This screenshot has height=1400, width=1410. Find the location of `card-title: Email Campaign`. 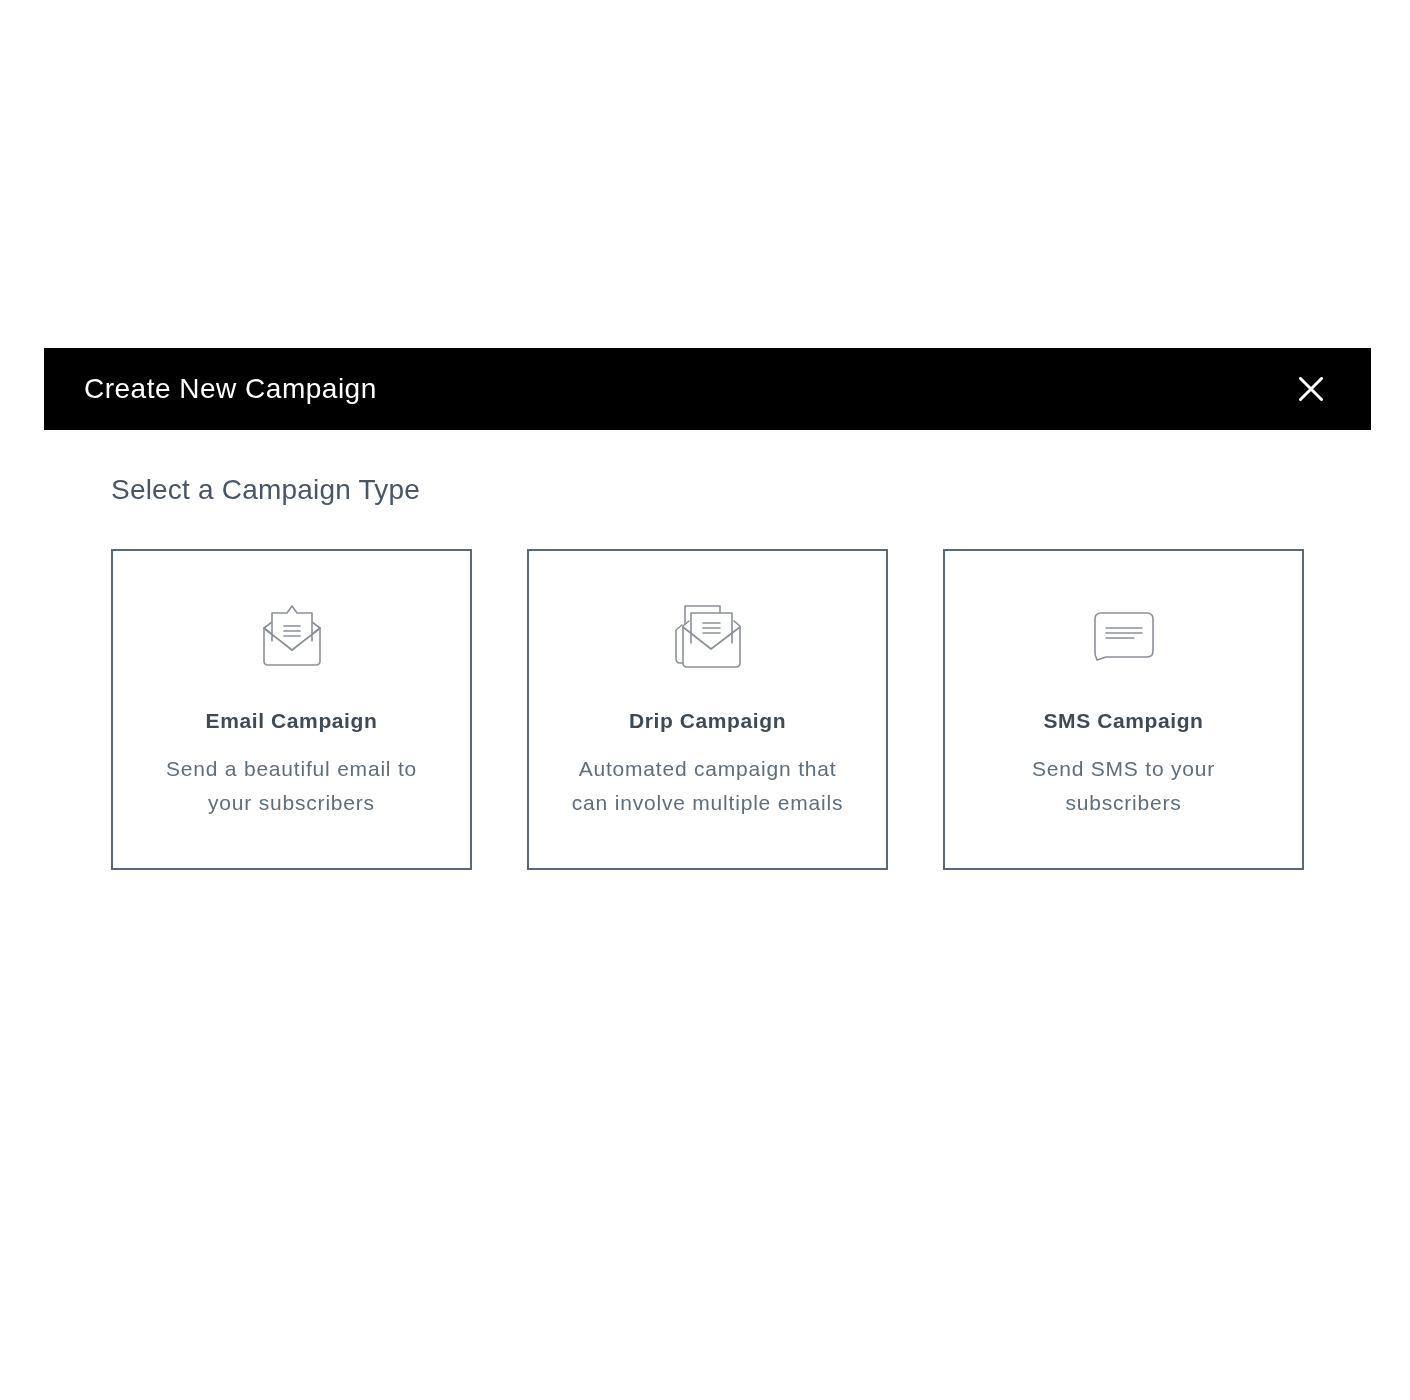

card-title: Email Campaign is located at coordinates (291, 721).